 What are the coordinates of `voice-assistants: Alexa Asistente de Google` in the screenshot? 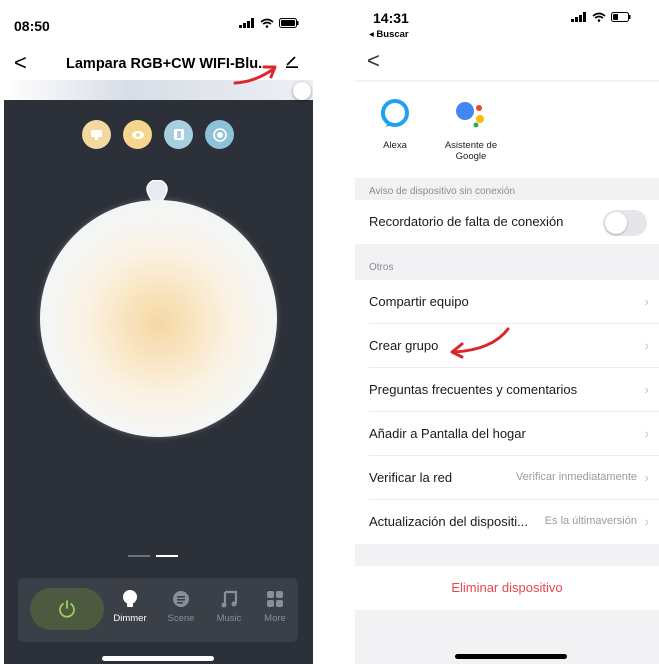 It's located at (507, 130).